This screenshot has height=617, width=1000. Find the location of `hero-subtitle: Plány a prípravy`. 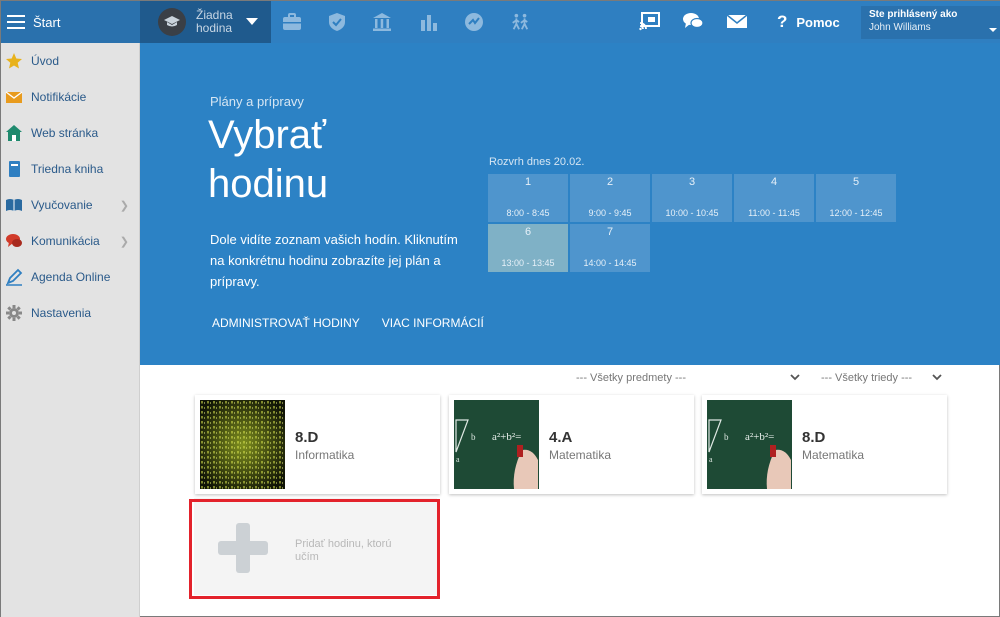

hero-subtitle: Plány a prípravy is located at coordinates (257, 101).